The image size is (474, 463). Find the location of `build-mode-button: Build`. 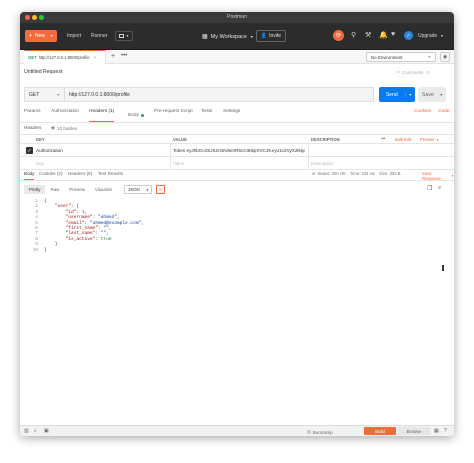

build-mode-button: Build is located at coordinates (380, 431).